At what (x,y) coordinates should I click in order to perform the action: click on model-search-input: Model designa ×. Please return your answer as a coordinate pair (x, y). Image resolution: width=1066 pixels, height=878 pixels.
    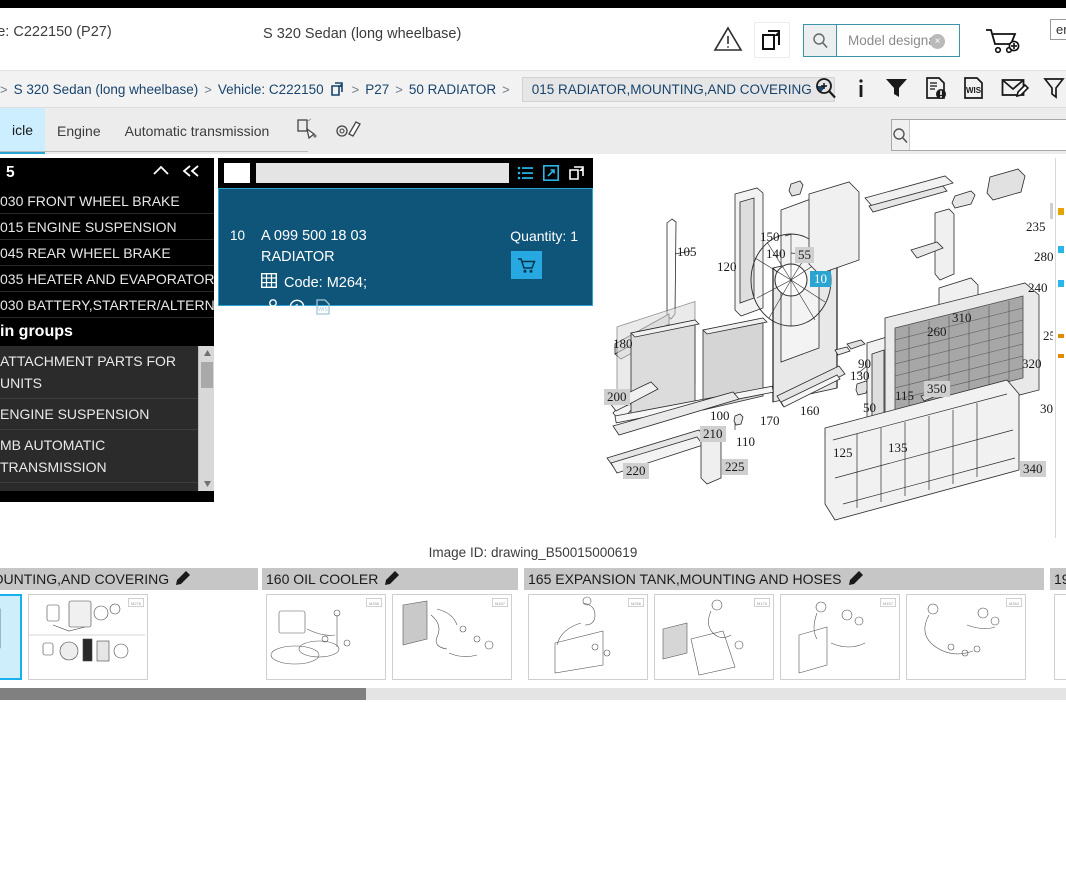
    Looking at the image, I should click on (898, 40).